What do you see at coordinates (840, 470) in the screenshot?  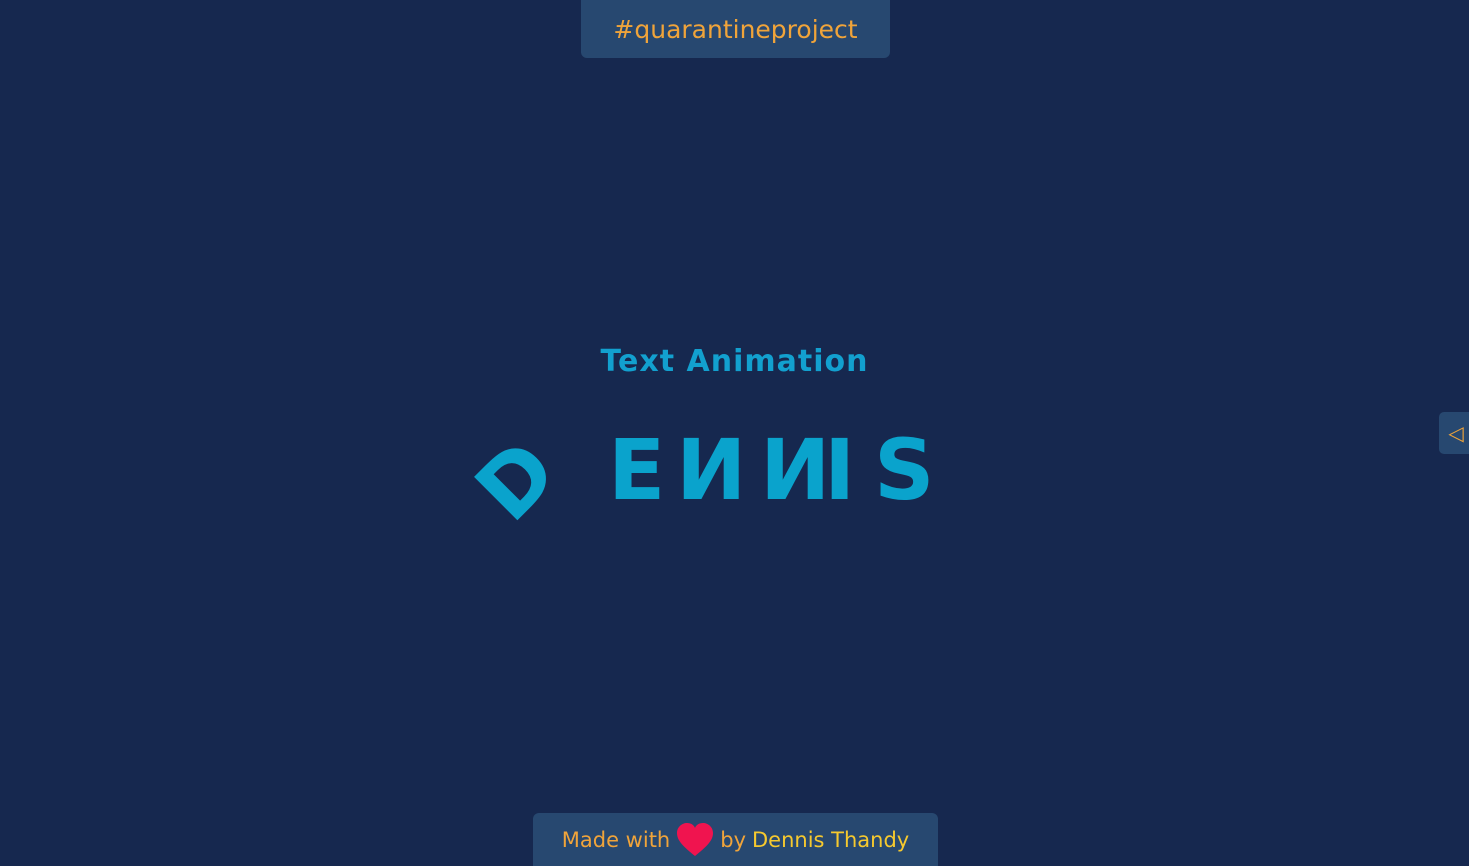 I see `animated-letter: I` at bounding box center [840, 470].